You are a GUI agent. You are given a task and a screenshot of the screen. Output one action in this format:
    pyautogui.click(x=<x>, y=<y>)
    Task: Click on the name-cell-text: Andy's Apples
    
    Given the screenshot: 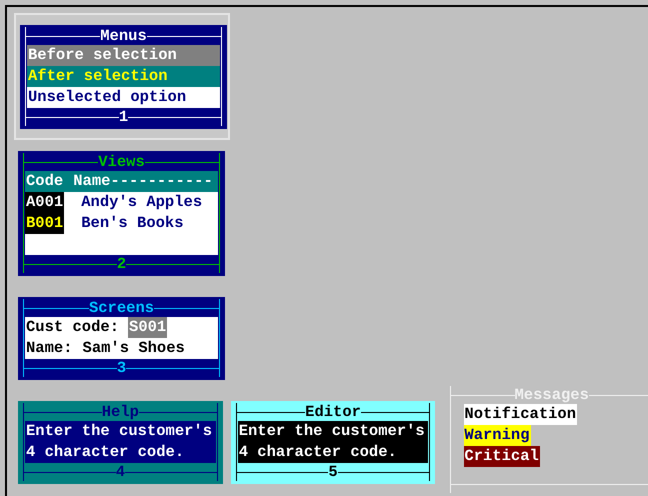 What is the action you would take?
    pyautogui.click(x=142, y=202)
    